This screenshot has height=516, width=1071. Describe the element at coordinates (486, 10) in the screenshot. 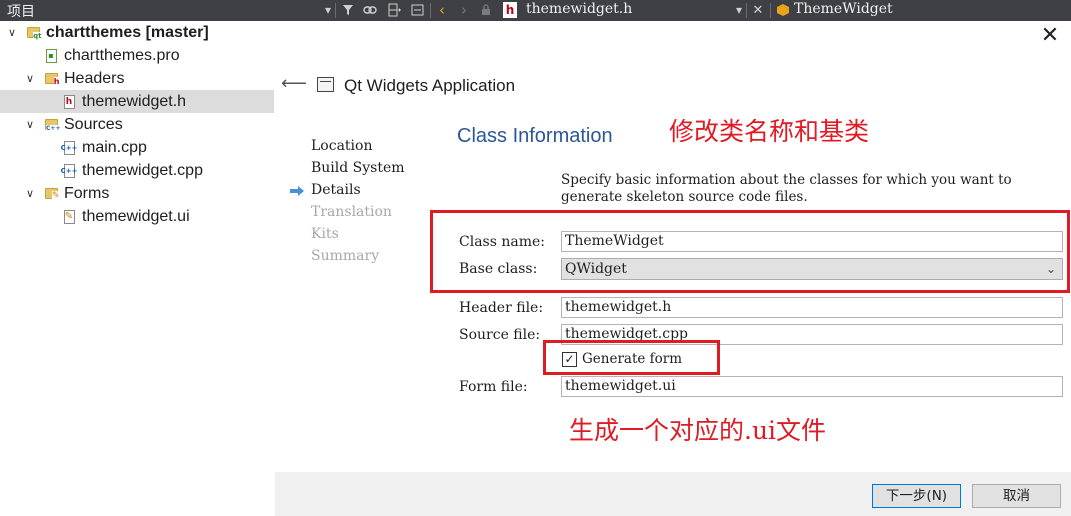

I see `lock-icon` at that location.